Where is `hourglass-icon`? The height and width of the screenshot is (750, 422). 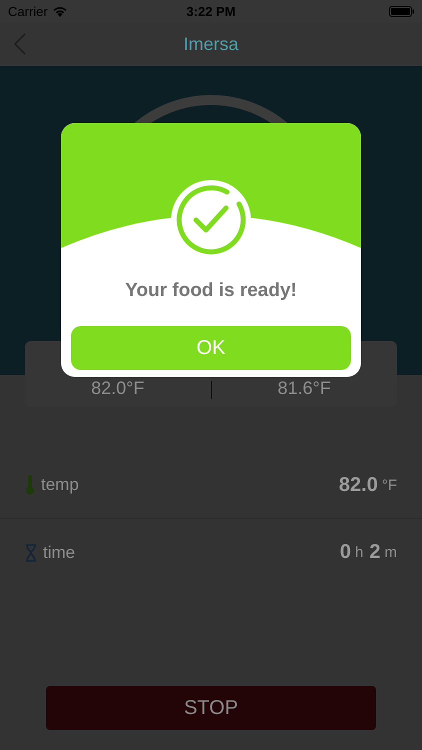 hourglass-icon is located at coordinates (31, 553).